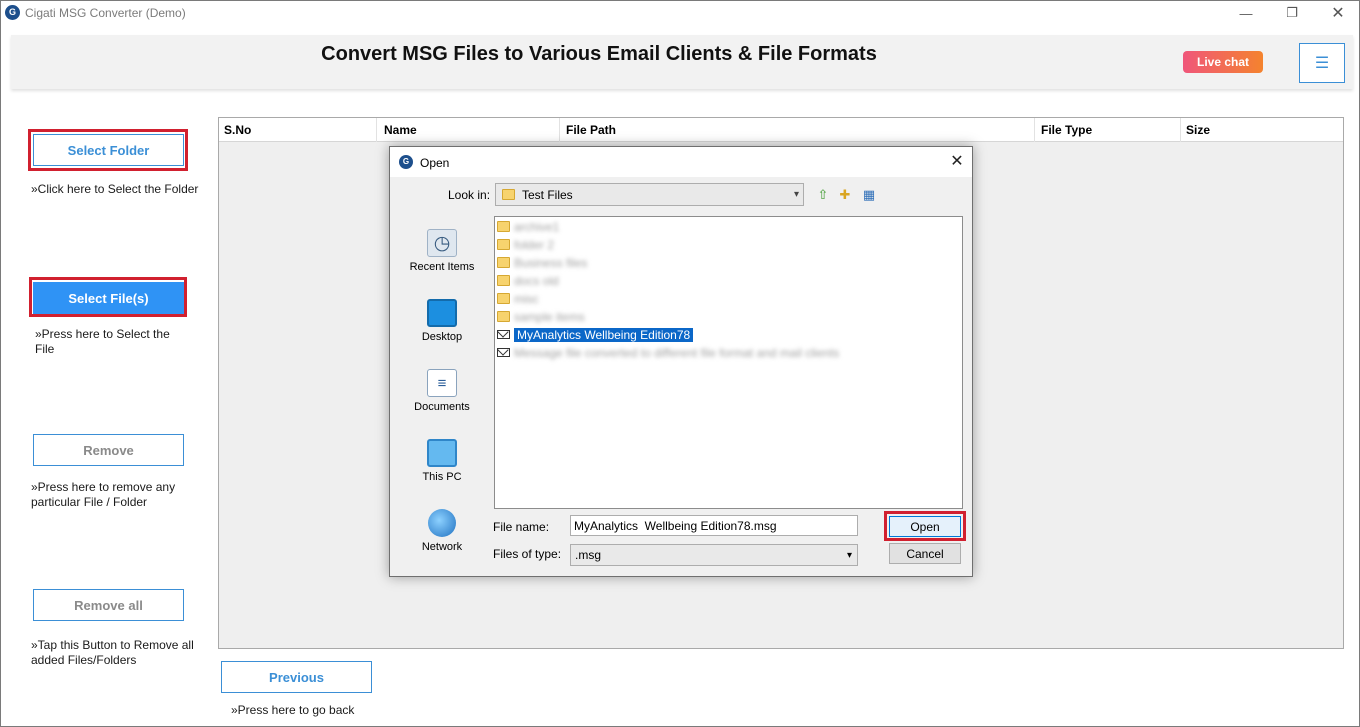 This screenshot has width=1360, height=727. Describe the element at coordinates (1262, 130) in the screenshot. I see `column-header-size: Size` at that location.